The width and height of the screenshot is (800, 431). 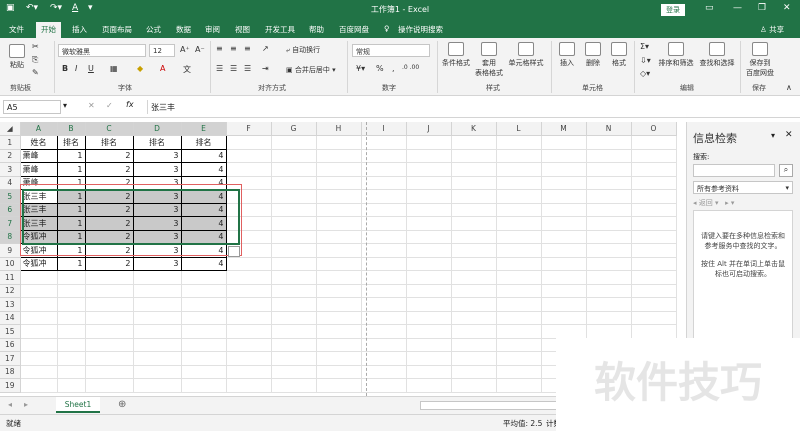 What do you see at coordinates (786, 170) in the screenshot?
I see `search-go-icon: ⌕` at bounding box center [786, 170].